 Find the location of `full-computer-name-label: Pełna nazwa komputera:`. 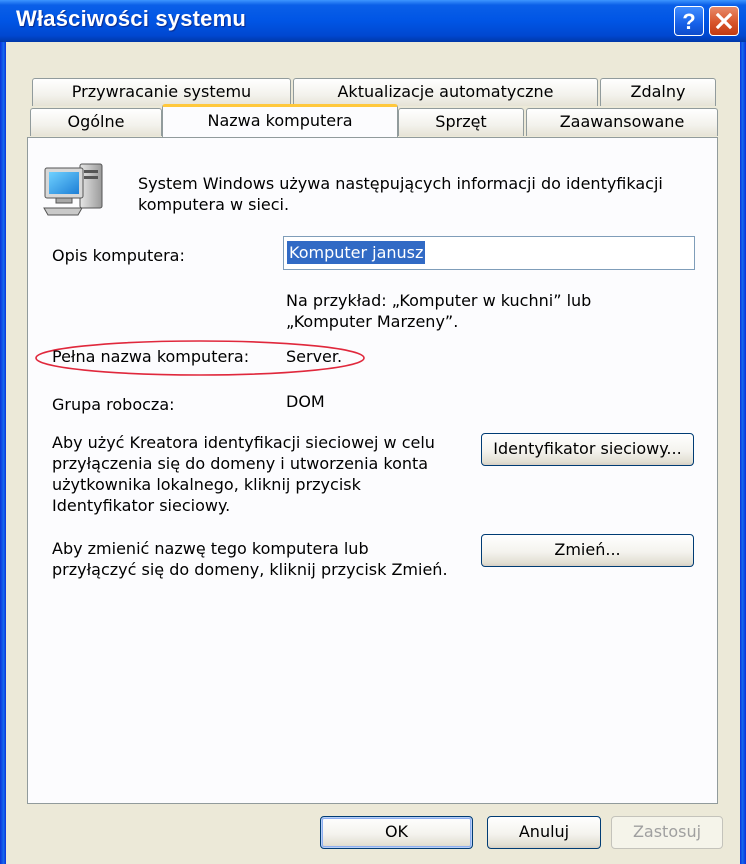

full-computer-name-label: Pełna nazwa komputera: is located at coordinates (151, 356).